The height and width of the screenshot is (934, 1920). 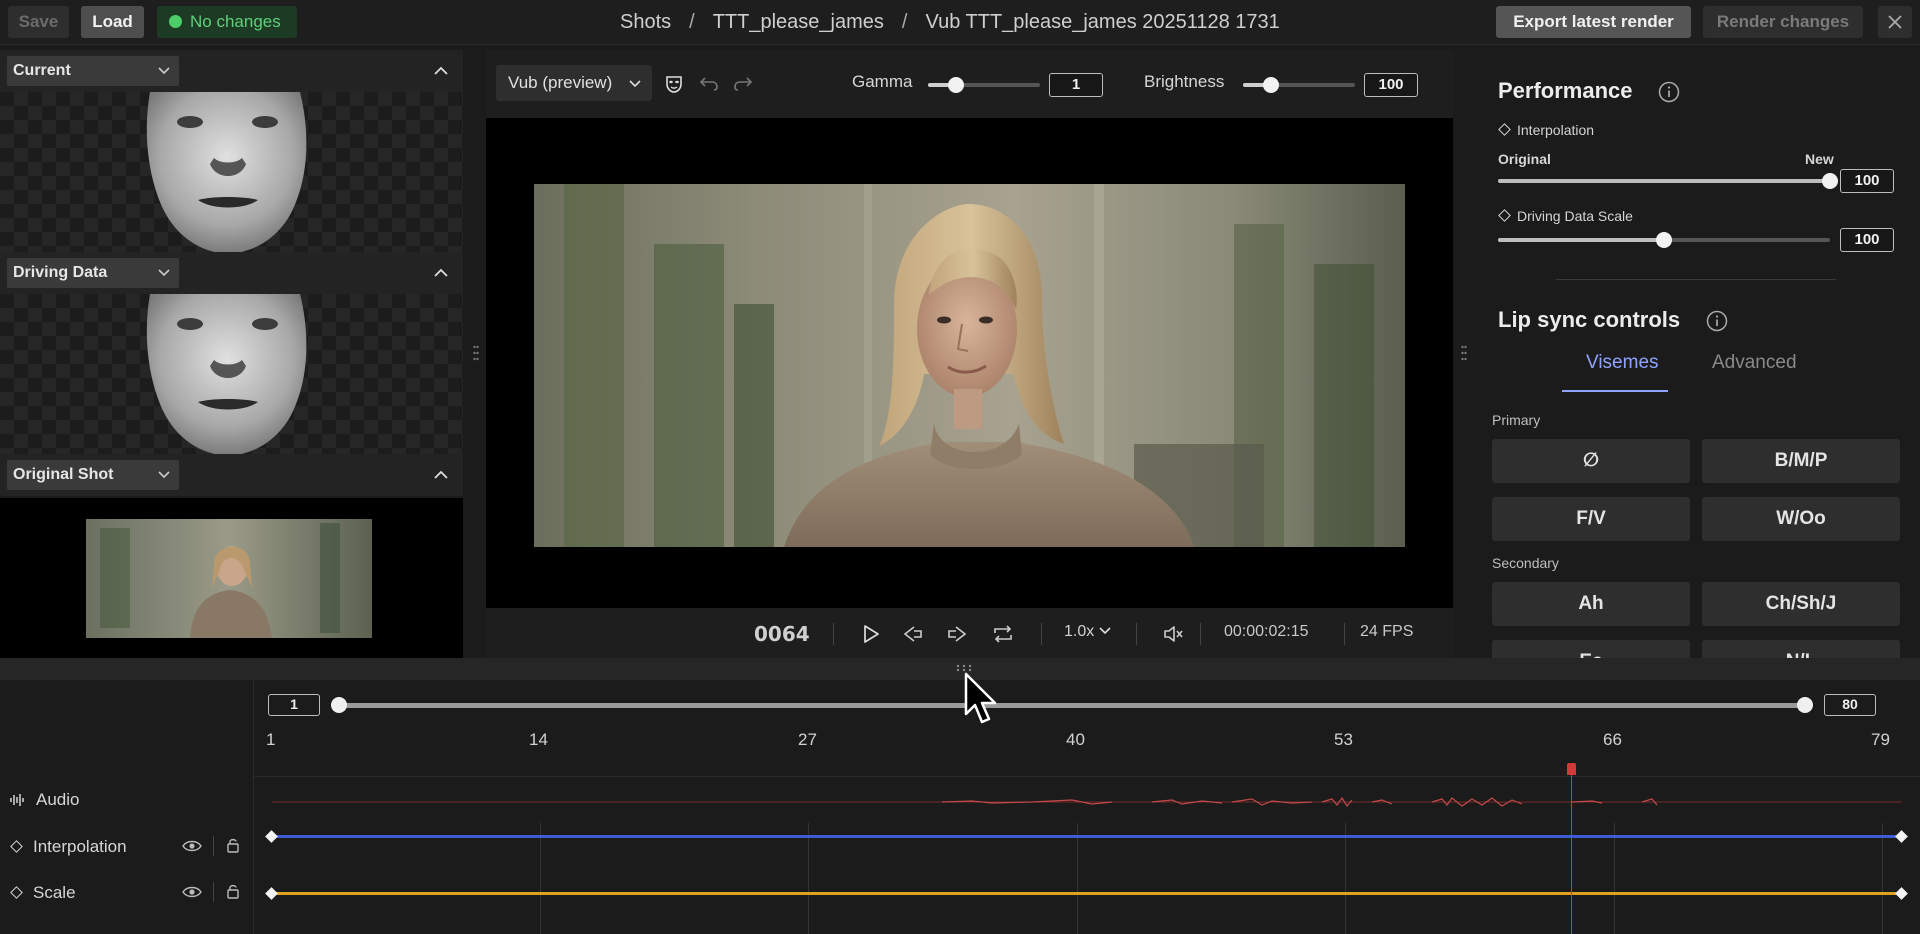 I want to click on step-forward-icon, so click(x=958, y=634).